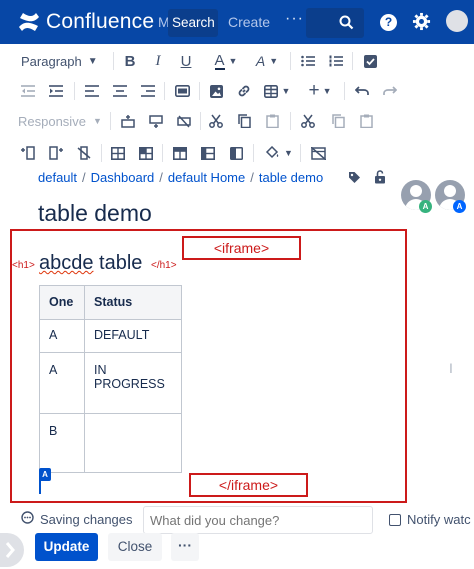 This screenshot has width=474, height=569. What do you see at coordinates (77, 519) in the screenshot?
I see `save-status: Saving changes` at bounding box center [77, 519].